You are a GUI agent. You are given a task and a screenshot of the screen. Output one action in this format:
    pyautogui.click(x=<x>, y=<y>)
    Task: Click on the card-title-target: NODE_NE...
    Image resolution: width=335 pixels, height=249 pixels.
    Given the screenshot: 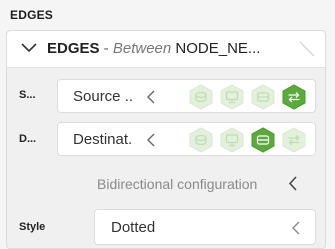 What is the action you would take?
    pyautogui.click(x=216, y=48)
    